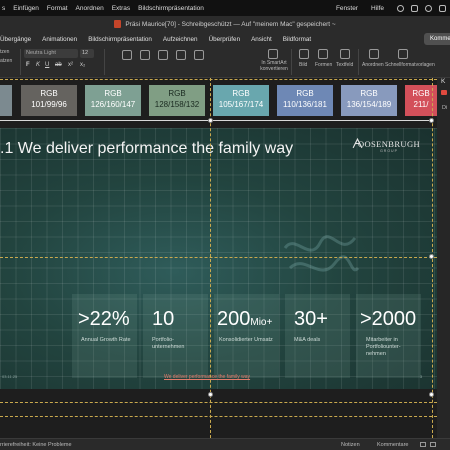 The image size is (450, 450). Describe the element at coordinates (261, 39) in the screenshot. I see `tab-view: Ansicht` at that location.